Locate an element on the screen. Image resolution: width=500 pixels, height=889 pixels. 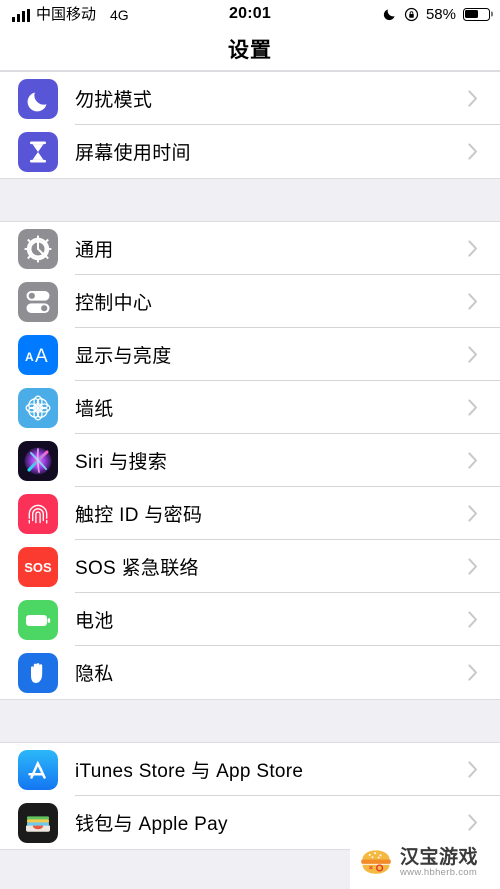
navigation-bar: 设置 is located at coordinates (250, 49).